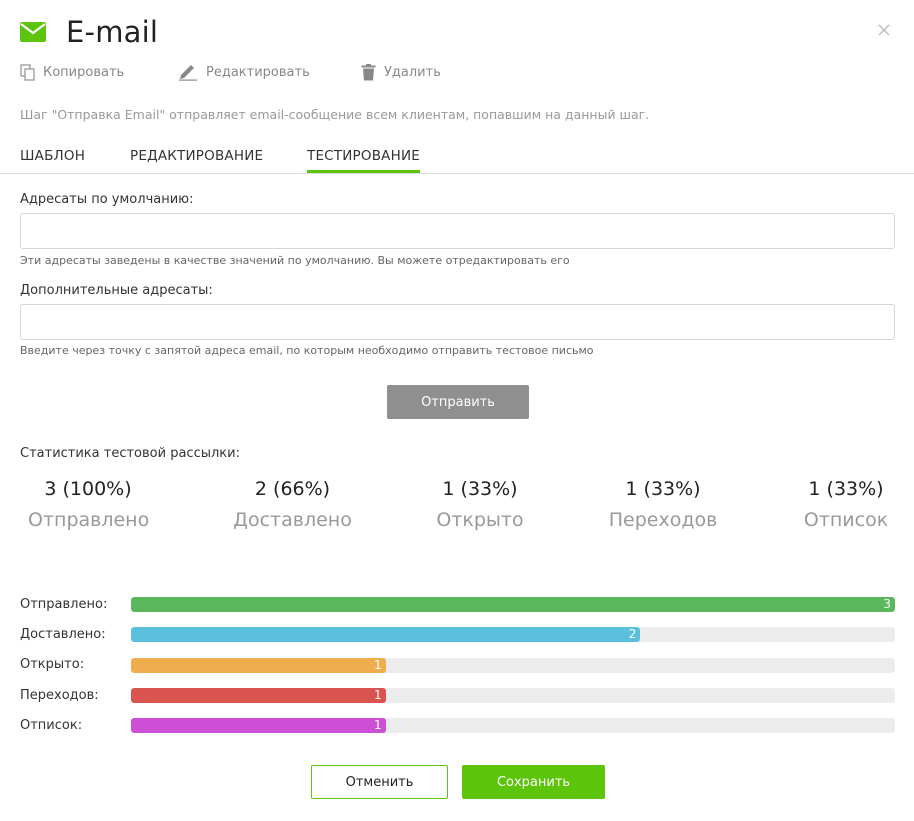  What do you see at coordinates (513, 665) in the screenshot?
I see `bar-track-opened: 1` at bounding box center [513, 665].